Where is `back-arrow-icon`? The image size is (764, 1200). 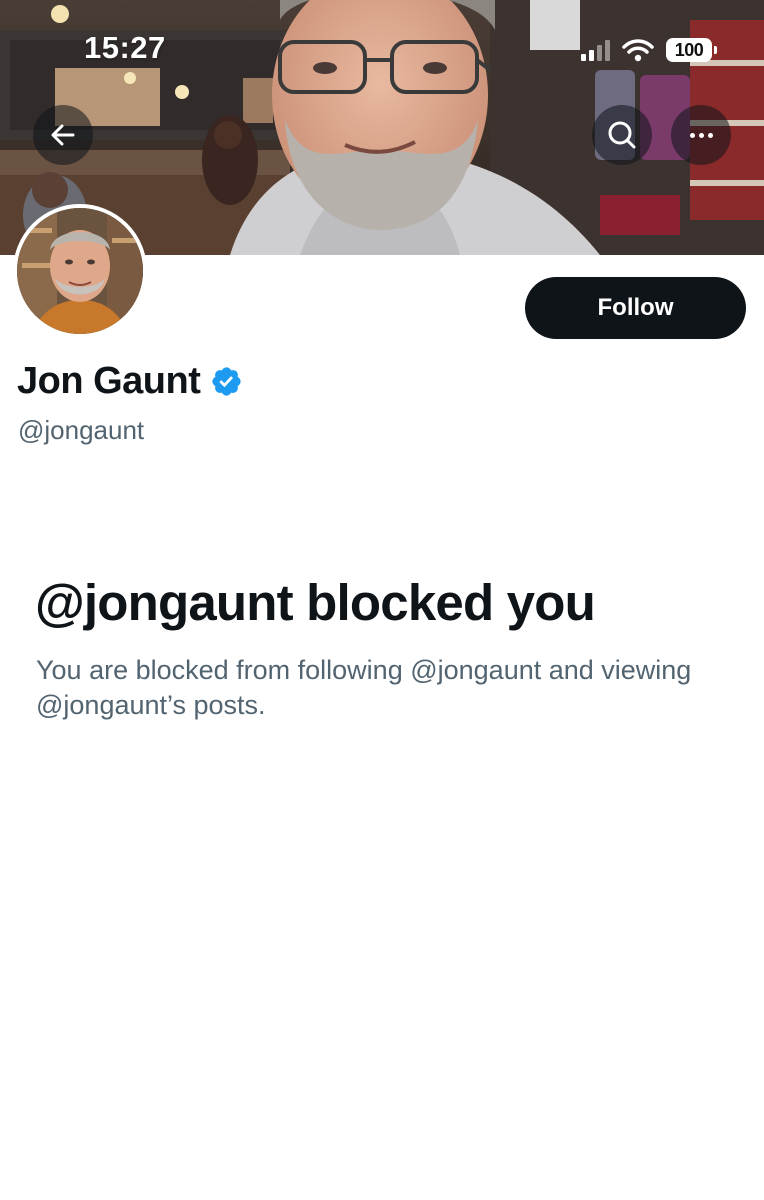
back-arrow-icon is located at coordinates (63, 135).